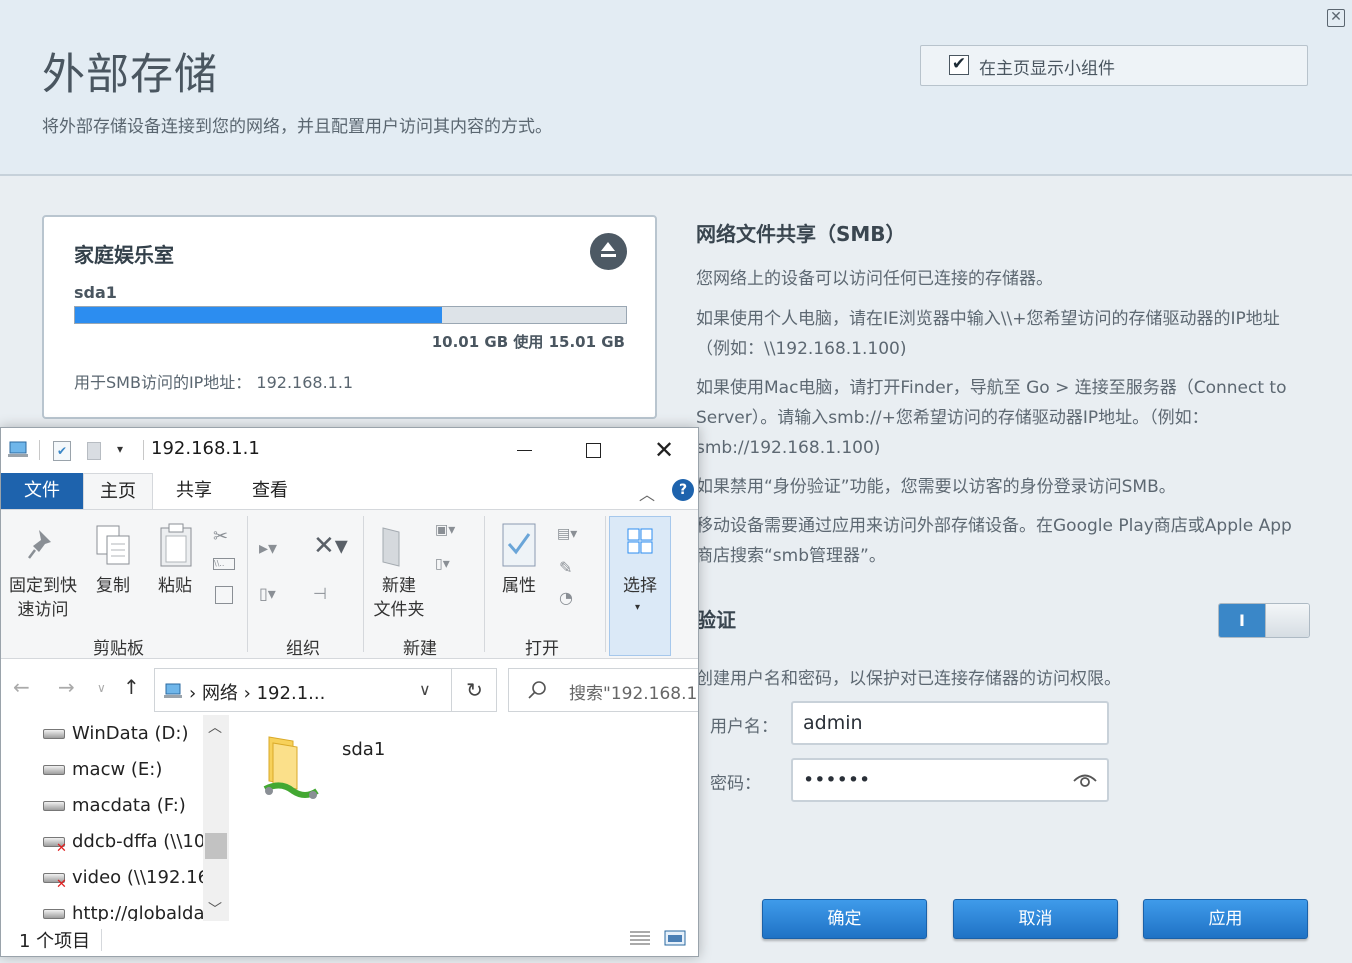 The width and height of the screenshot is (1352, 963). Describe the element at coordinates (350, 315) in the screenshot. I see `storage-usage-bar` at that location.